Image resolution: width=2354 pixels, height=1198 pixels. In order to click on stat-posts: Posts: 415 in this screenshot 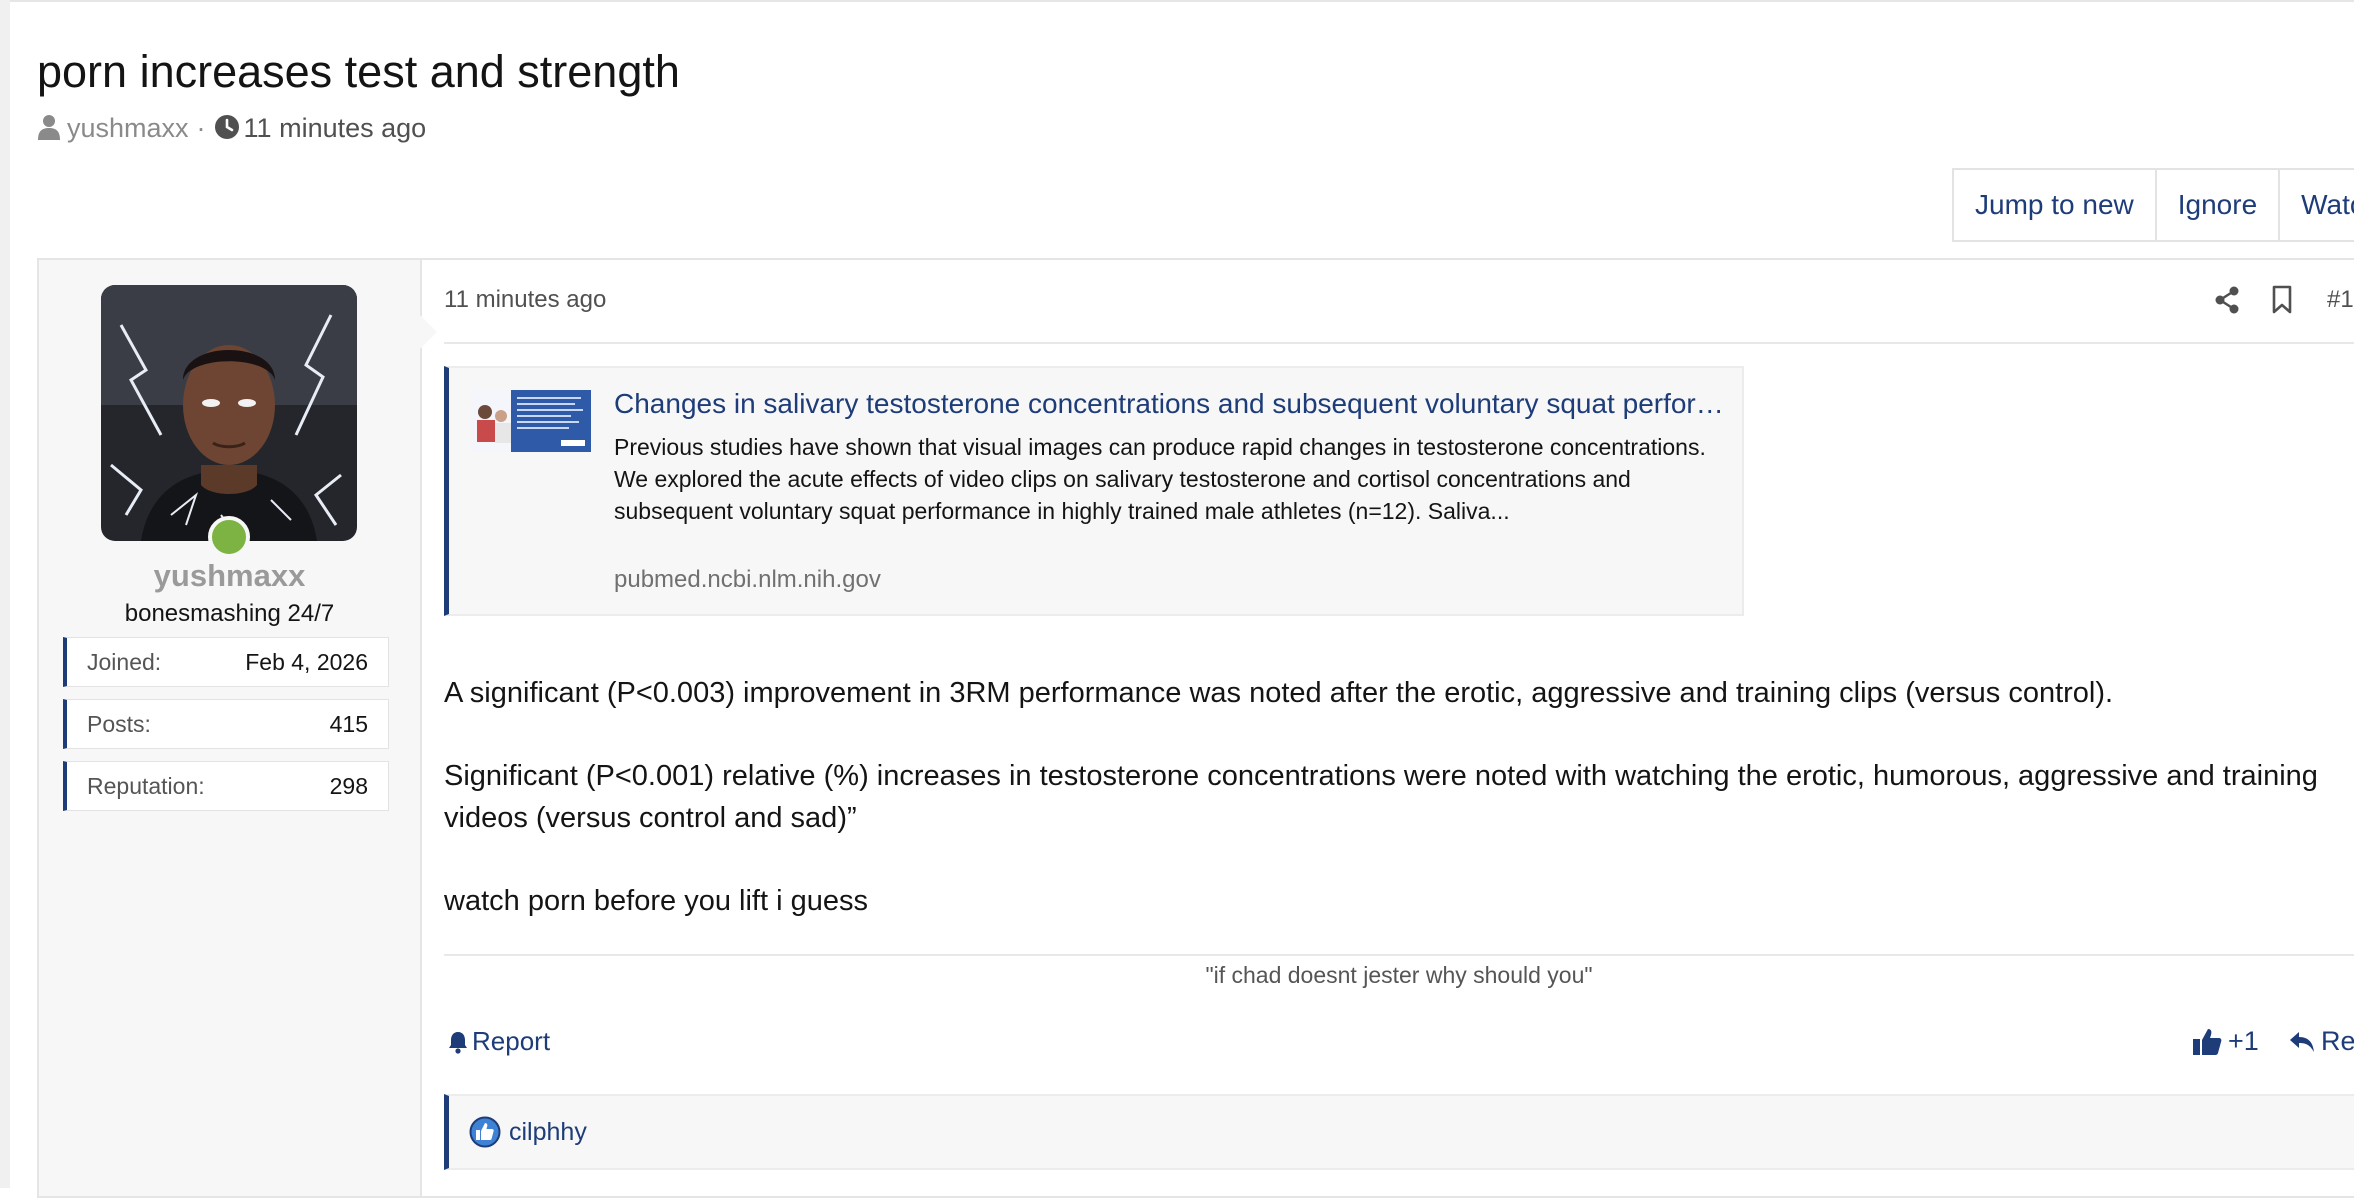, I will do `click(226, 724)`.